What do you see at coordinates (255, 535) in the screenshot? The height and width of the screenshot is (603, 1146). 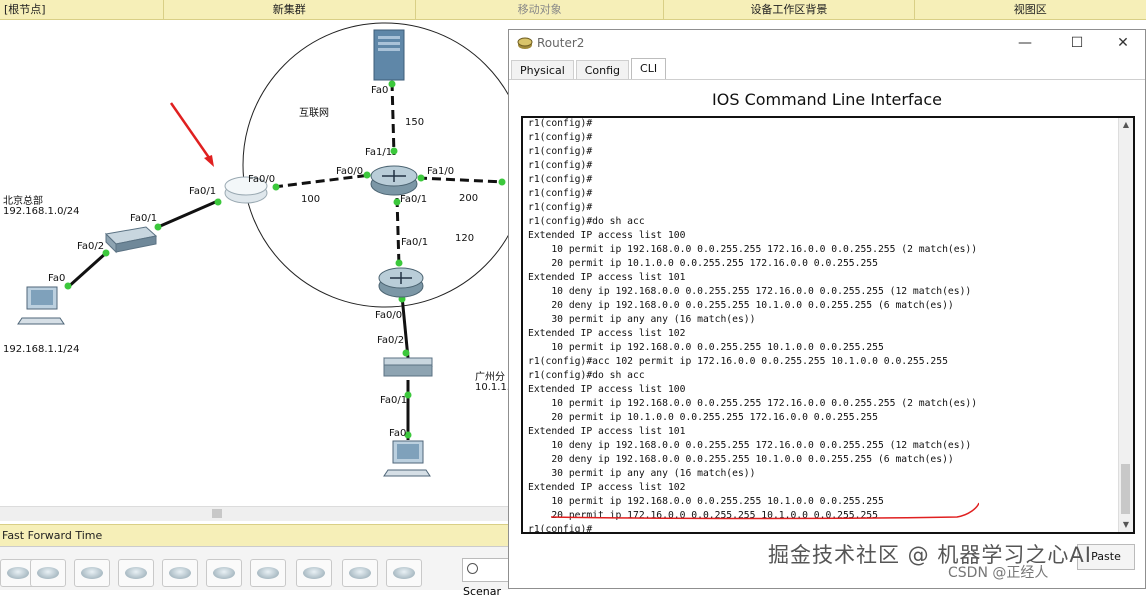 I see `fast-forward-time-bar: Fast Forward Time` at bounding box center [255, 535].